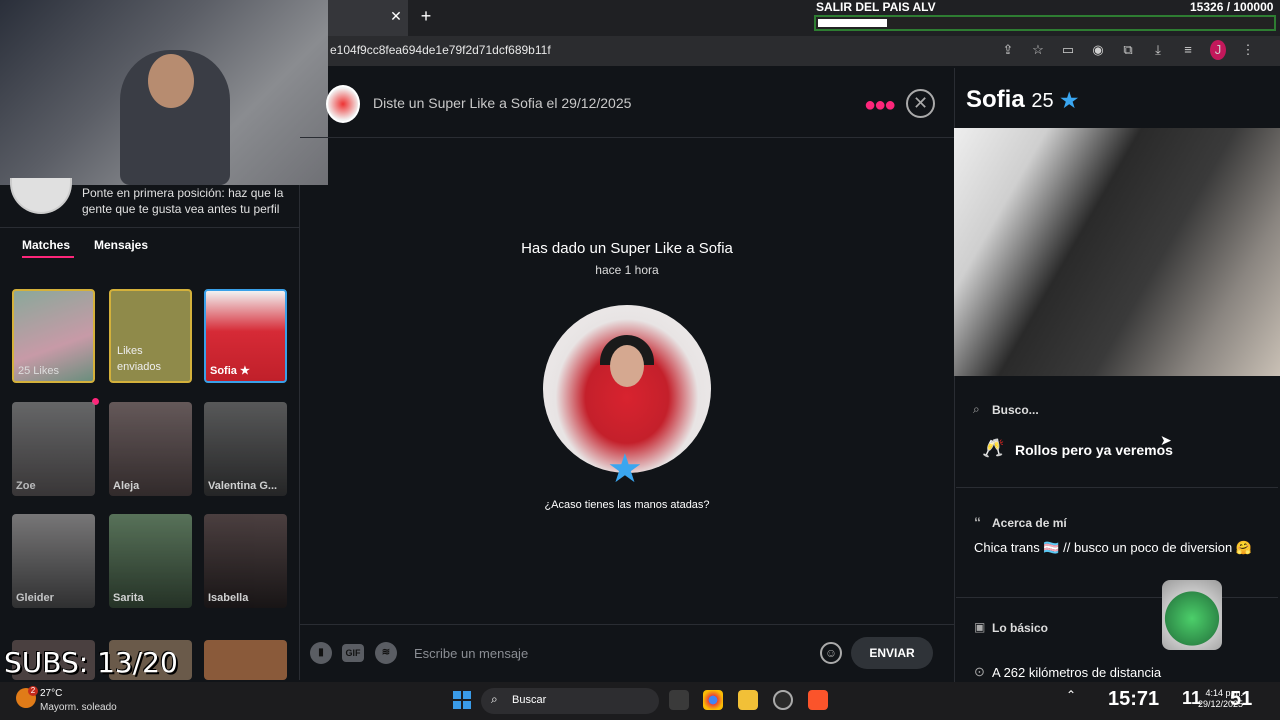 Image resolution: width=1280 pixels, height=720 pixels. What do you see at coordinates (343, 104) in the screenshot?
I see `chat-avatar` at bounding box center [343, 104].